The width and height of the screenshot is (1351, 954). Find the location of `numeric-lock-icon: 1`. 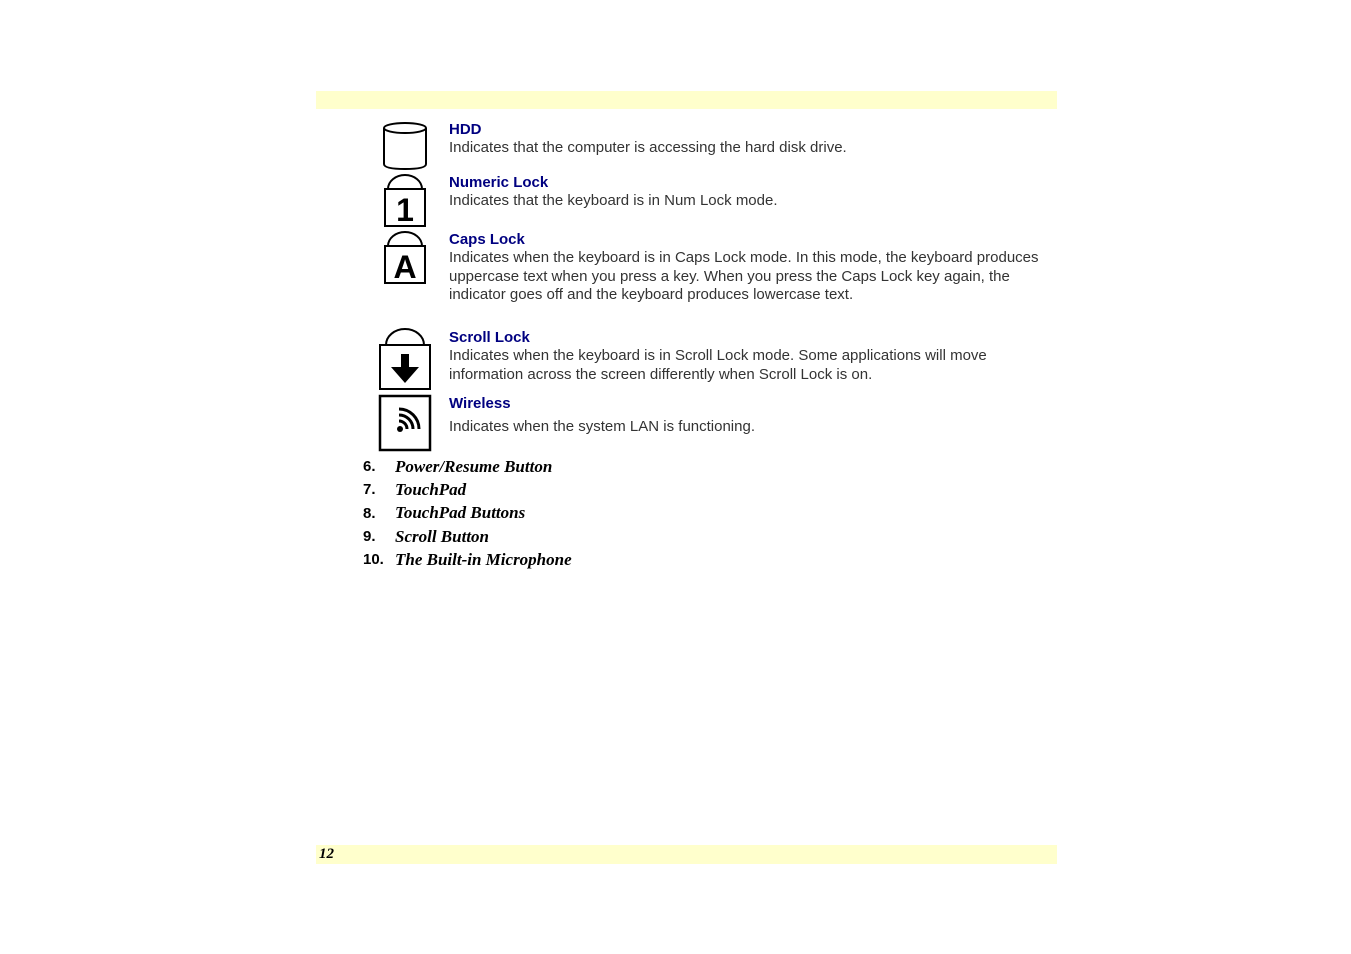

numeric-lock-icon: 1 is located at coordinates (405, 201).